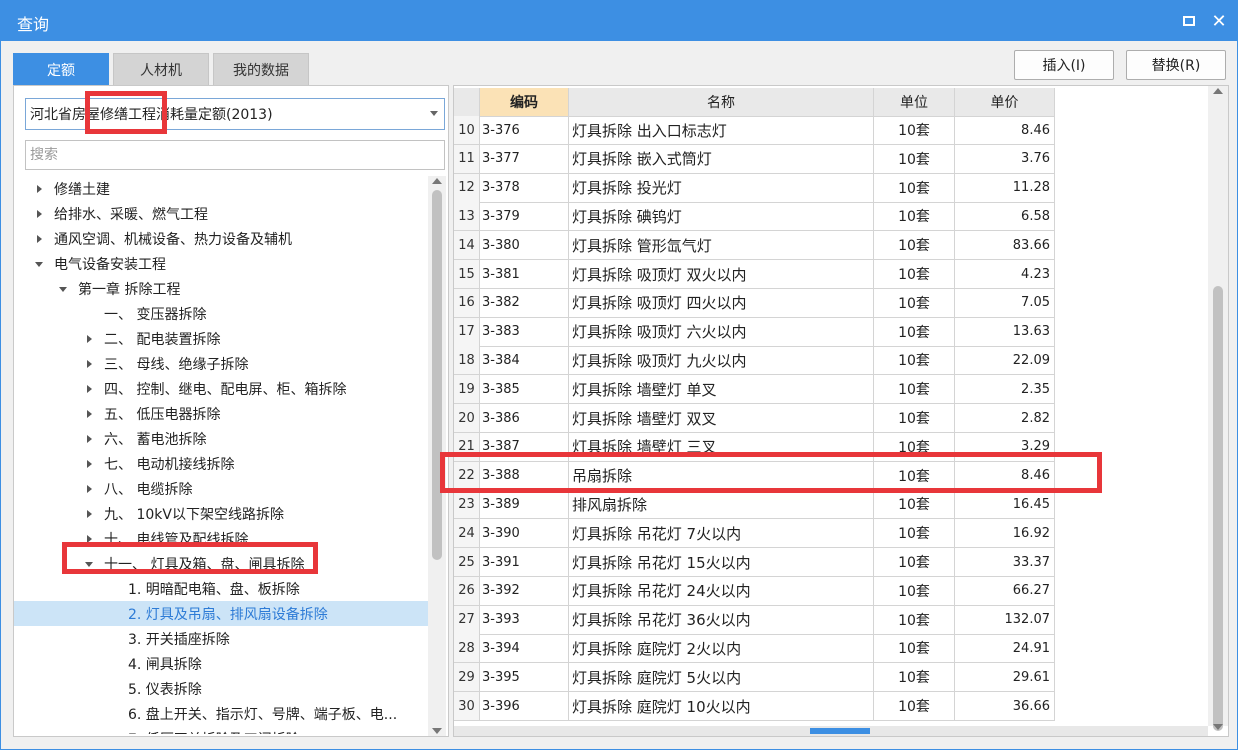 This screenshot has width=1238, height=750. I want to click on search-input, so click(235, 155).